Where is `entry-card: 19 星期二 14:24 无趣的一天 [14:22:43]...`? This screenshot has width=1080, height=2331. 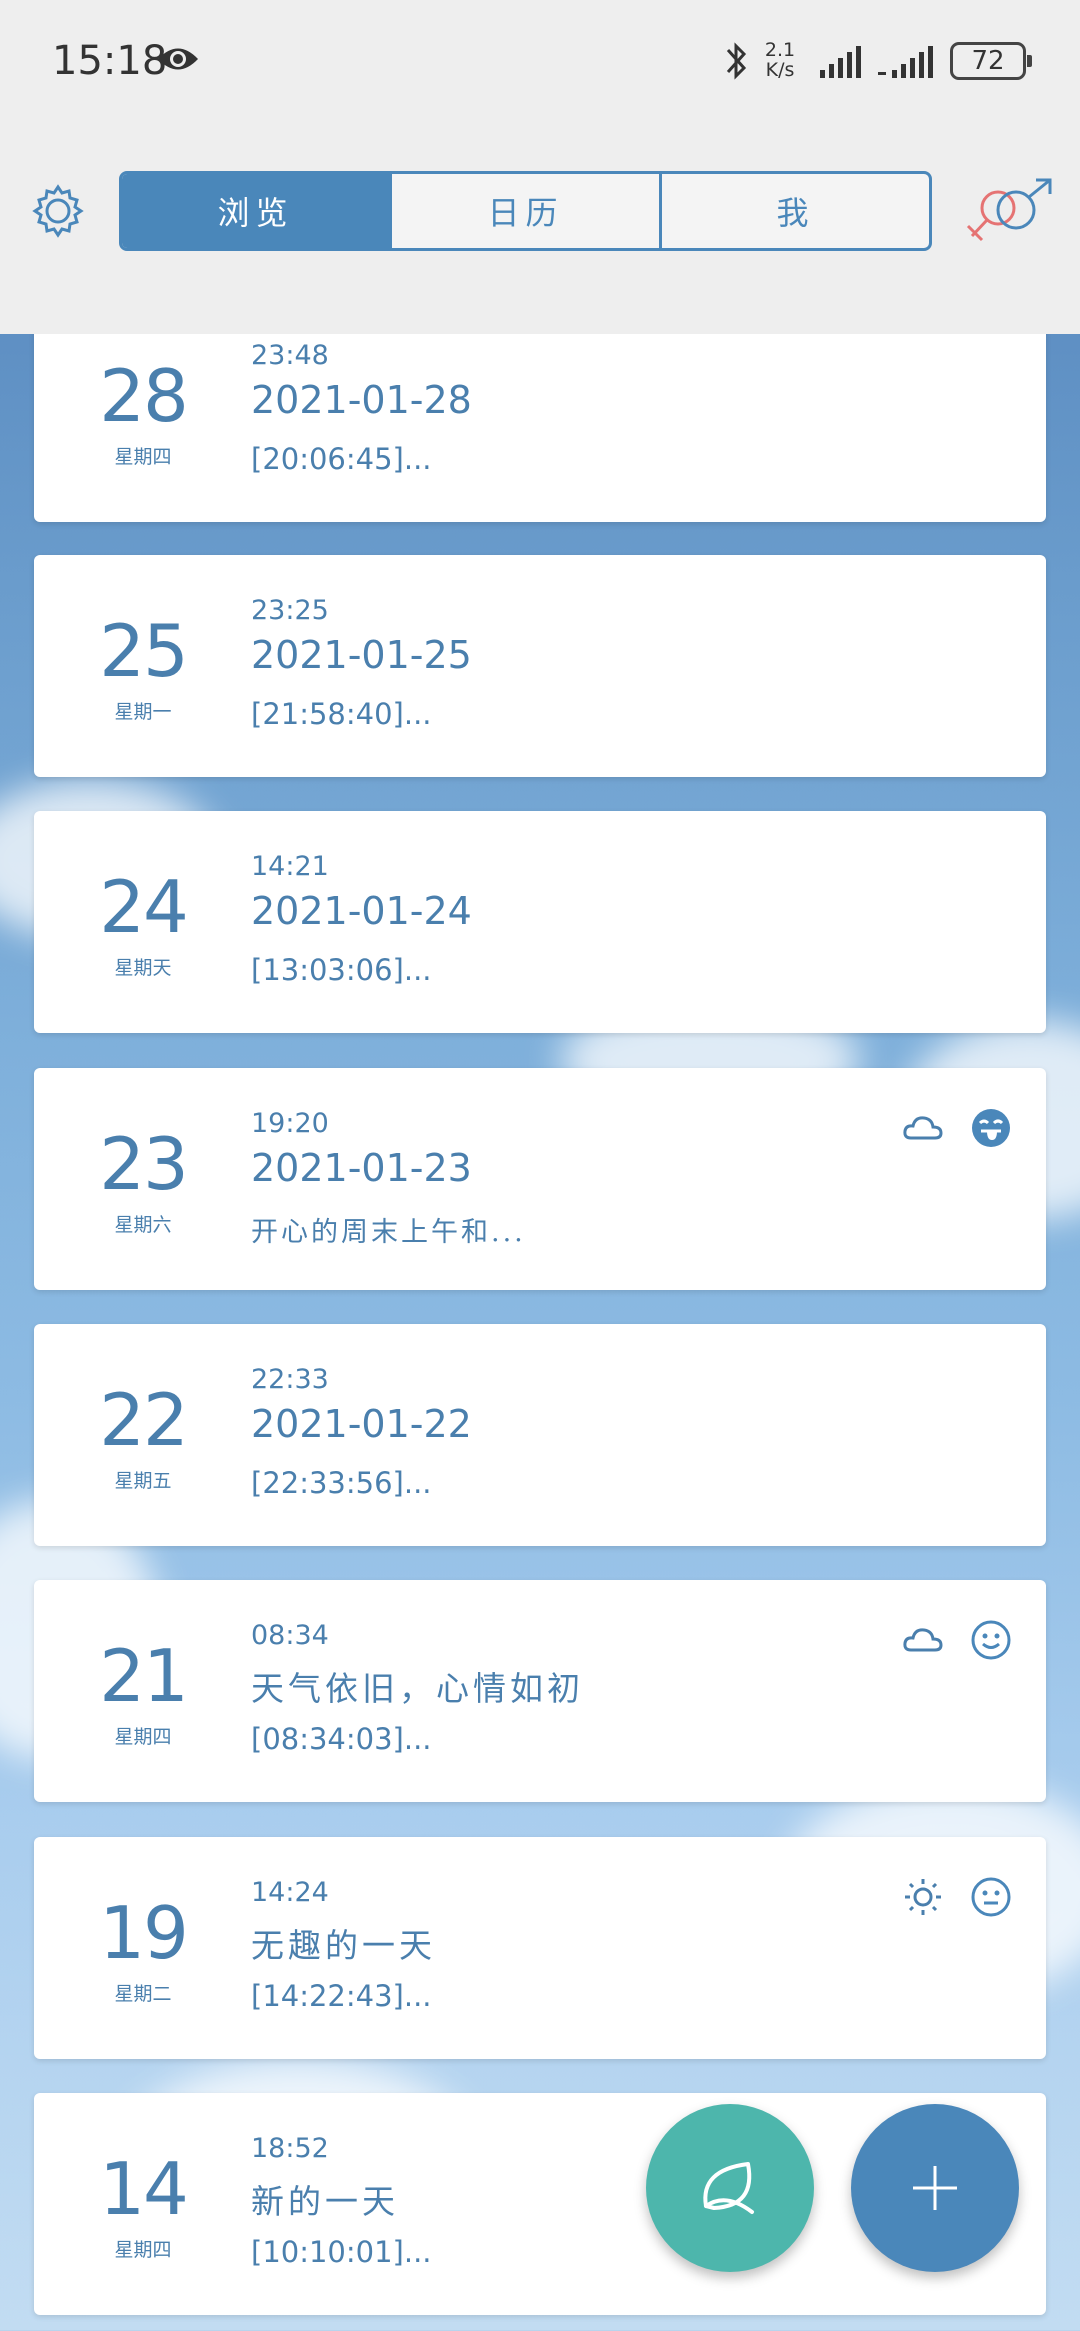 entry-card: 19 星期二 14:24 无趣的一天 [14:22:43]... is located at coordinates (540, 1948).